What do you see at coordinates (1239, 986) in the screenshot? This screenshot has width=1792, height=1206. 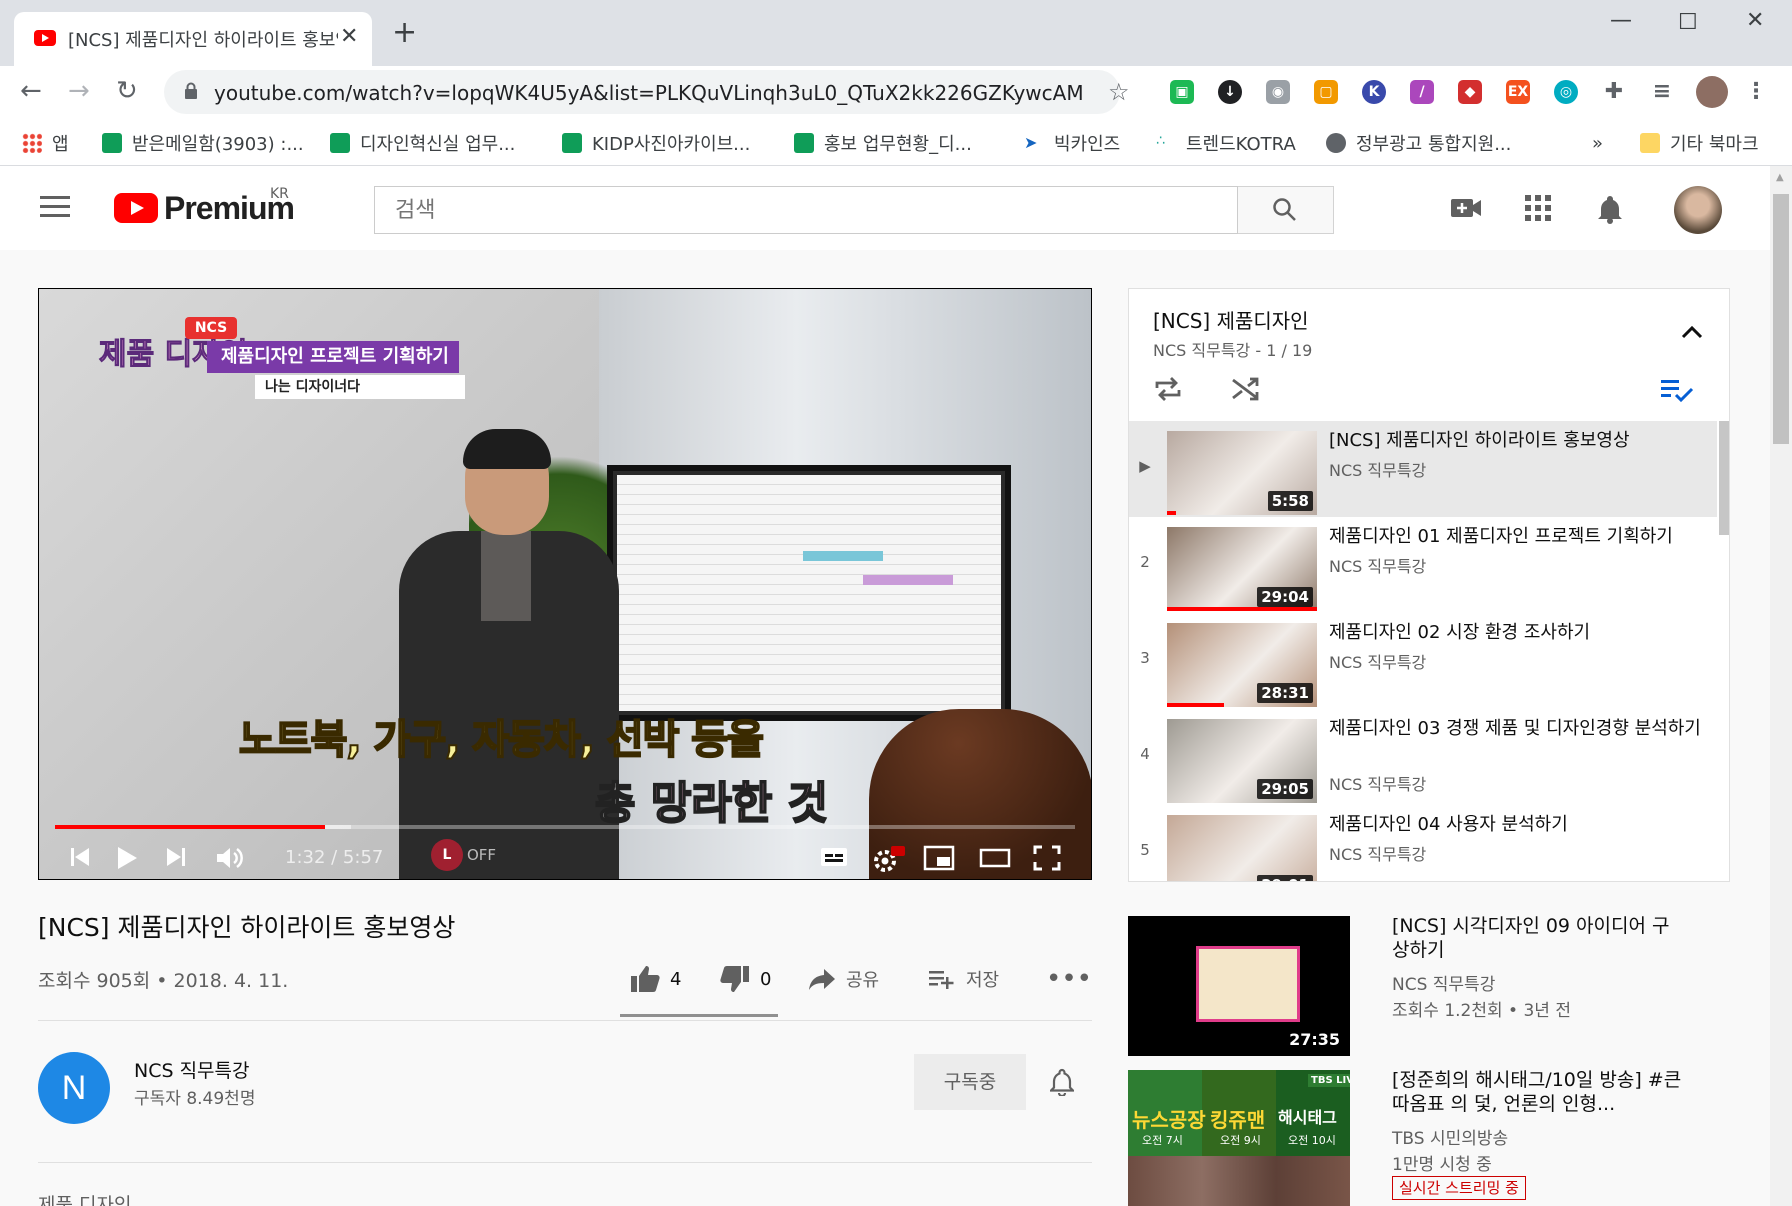 I see `recommendation-thumbnail: 27:35` at bounding box center [1239, 986].